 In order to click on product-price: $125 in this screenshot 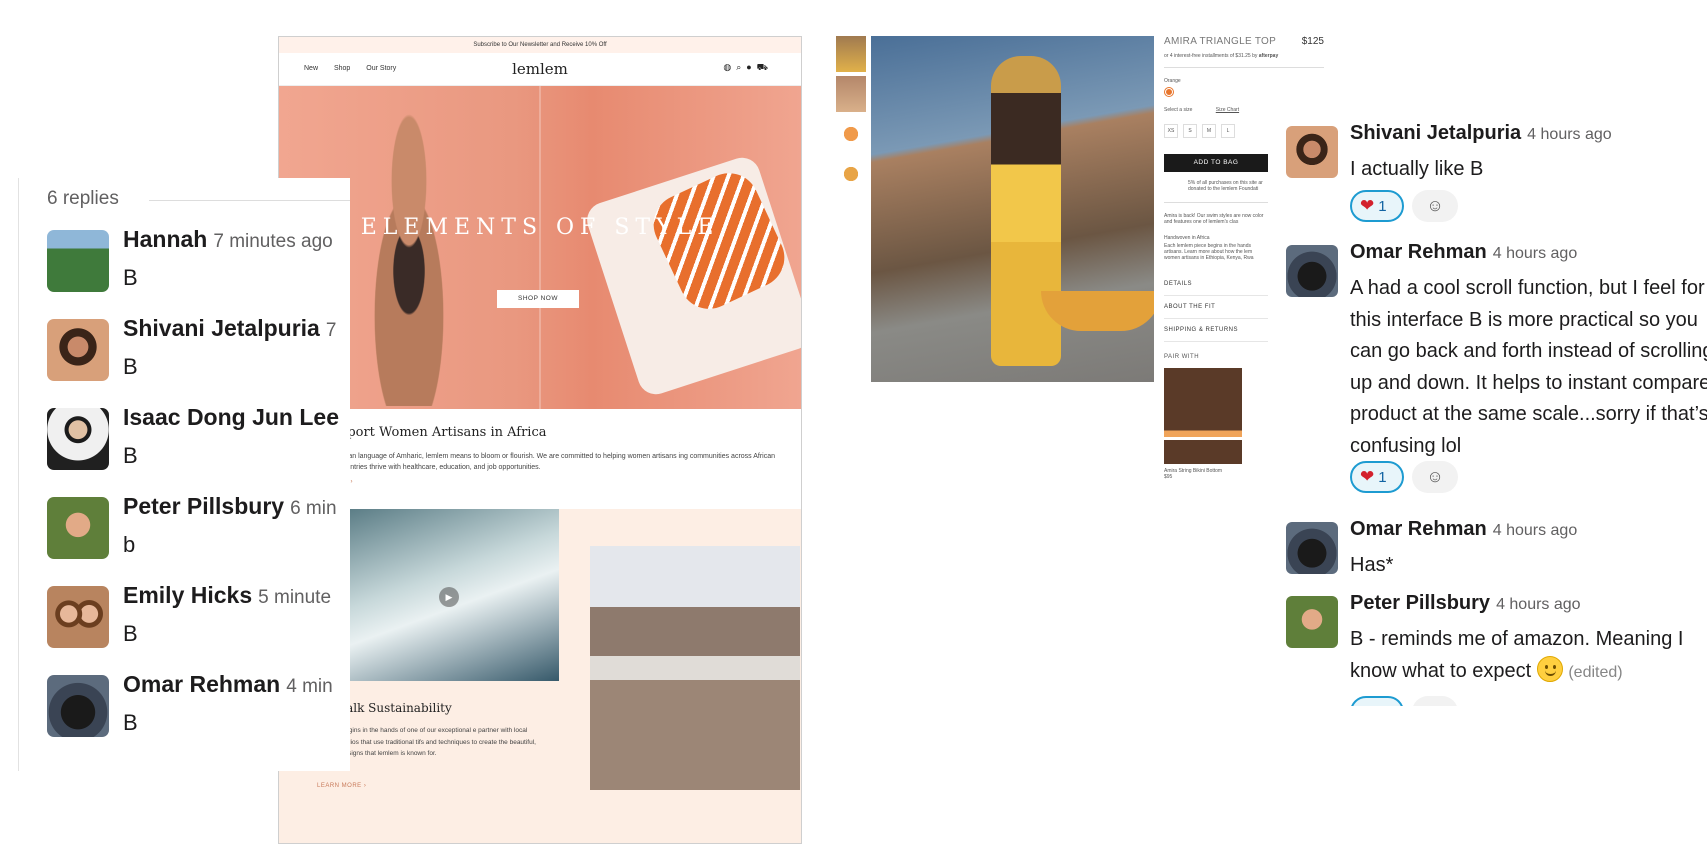, I will do `click(1312, 41)`.